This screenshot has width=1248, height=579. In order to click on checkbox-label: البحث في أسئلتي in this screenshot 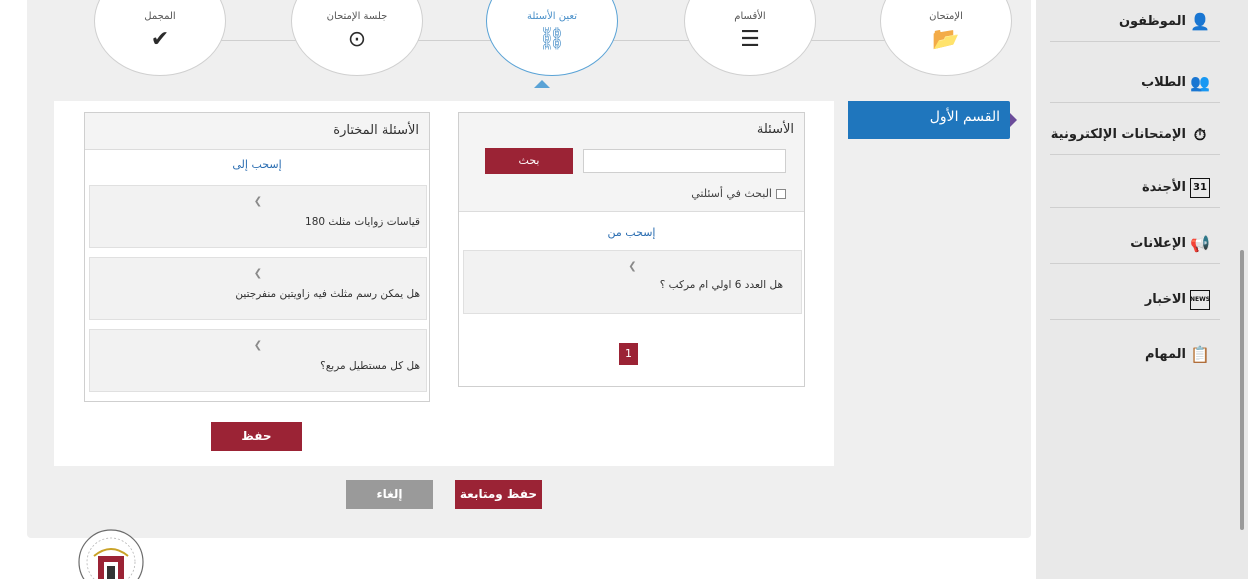, I will do `click(731, 193)`.